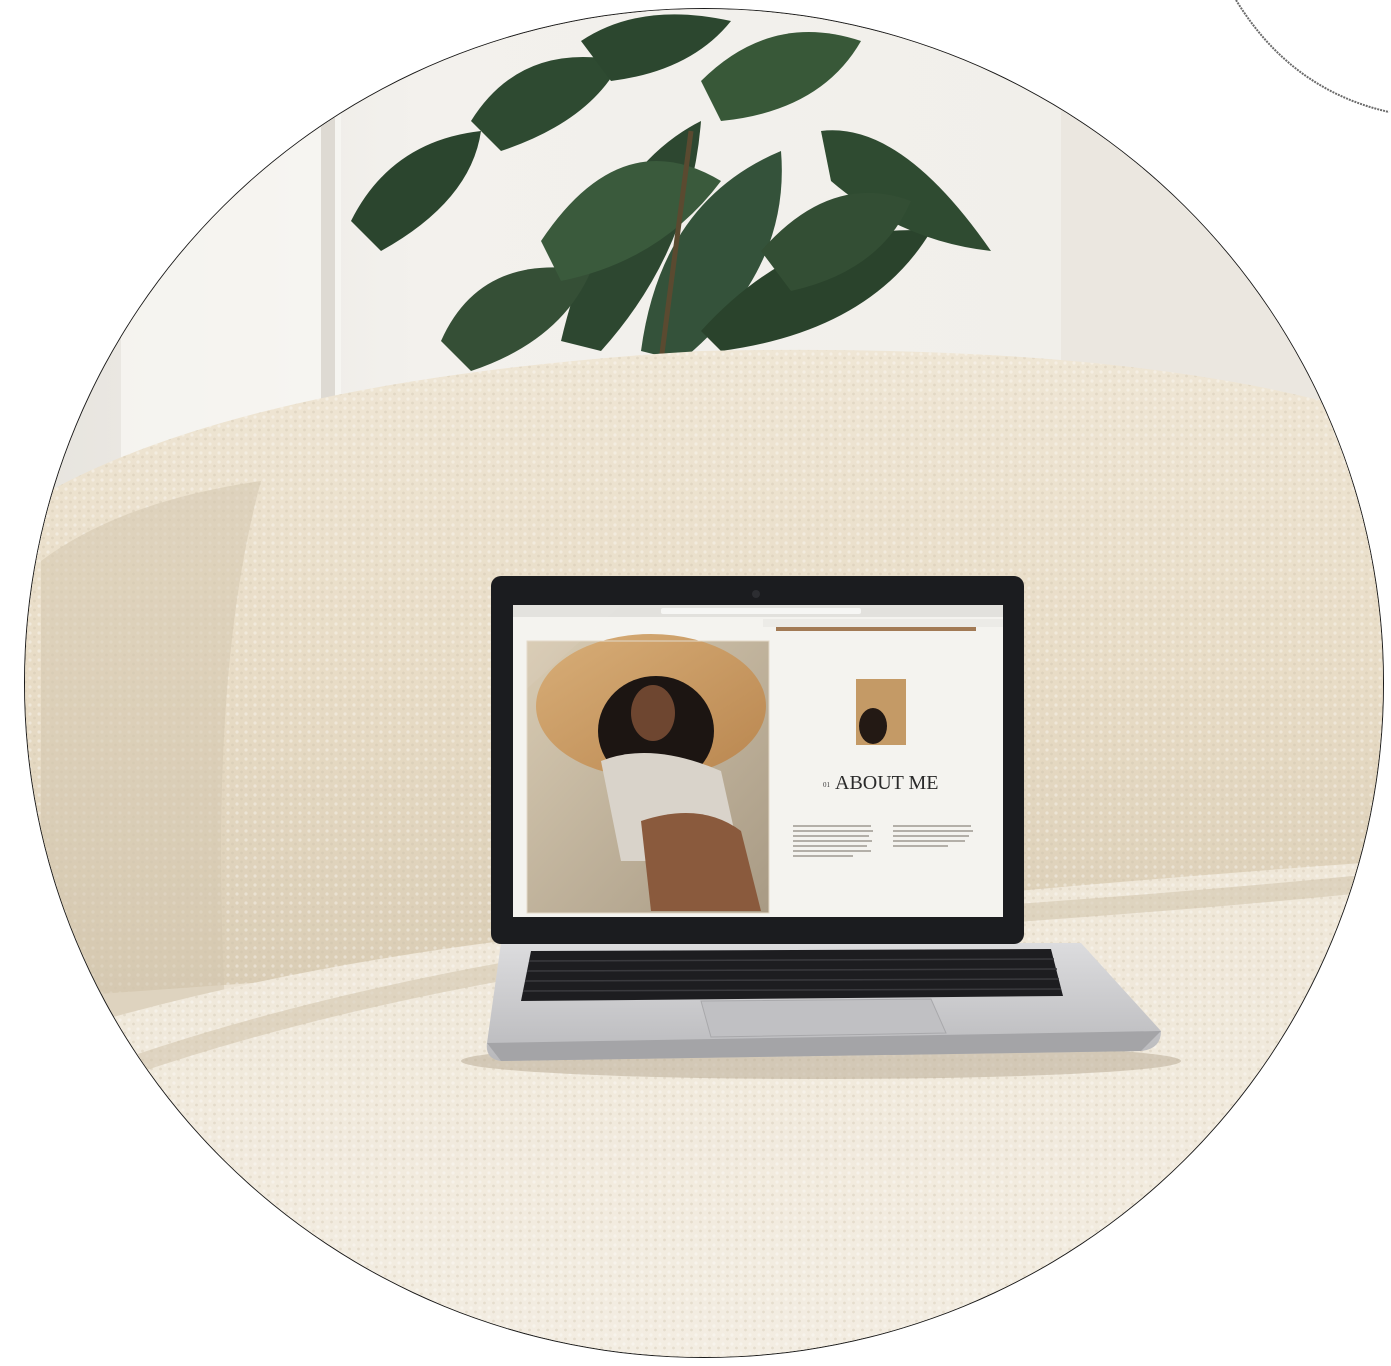 The height and width of the screenshot is (1366, 1391). What do you see at coordinates (823, 1018) in the screenshot?
I see `trackpad` at bounding box center [823, 1018].